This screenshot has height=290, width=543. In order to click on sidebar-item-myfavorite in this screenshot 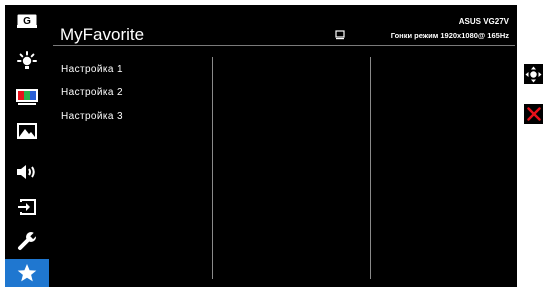, I will do `click(27, 273)`.